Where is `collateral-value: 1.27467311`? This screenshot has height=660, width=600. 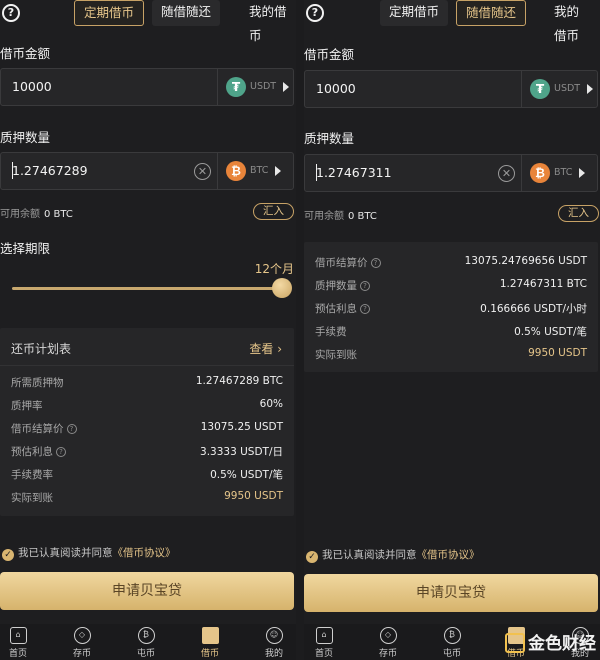 collateral-value: 1.27467311 is located at coordinates (354, 172).